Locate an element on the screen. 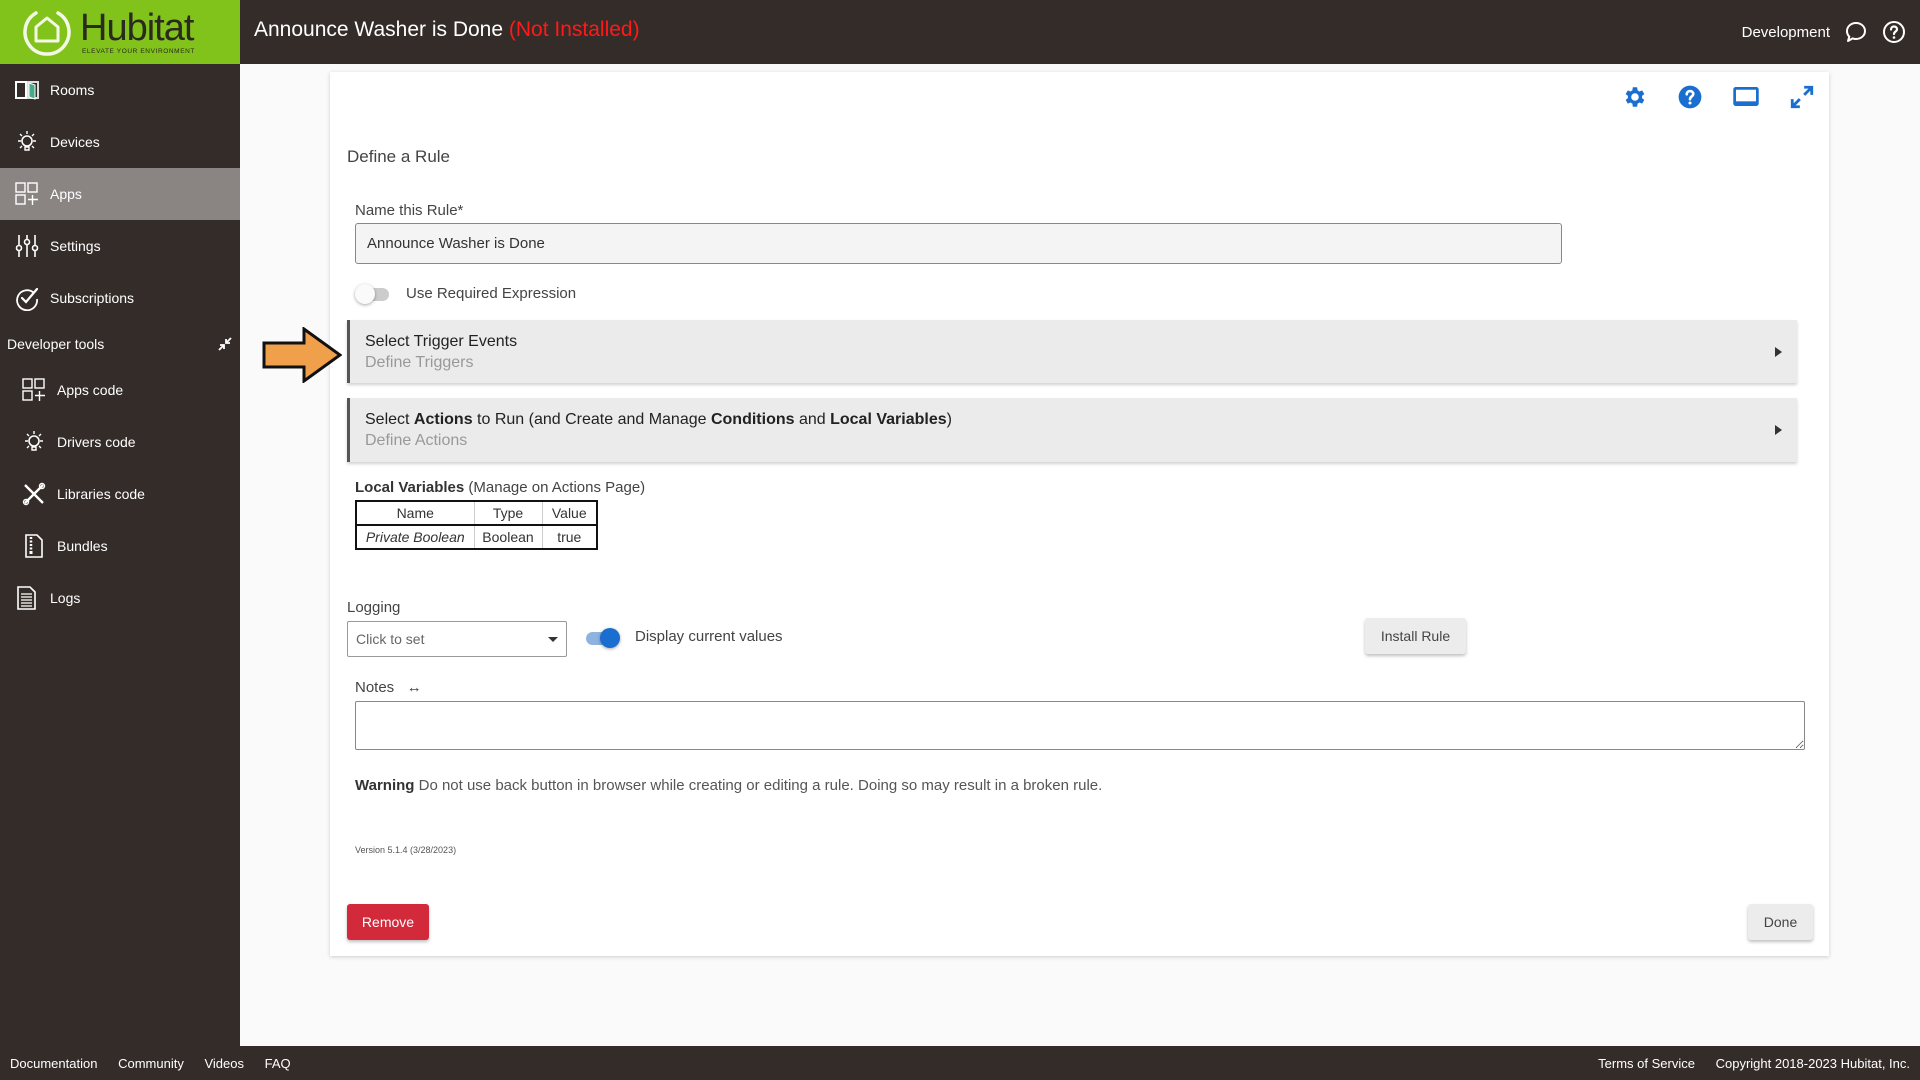 This screenshot has width=1920, height=1080. variable-name: Private Boolean is located at coordinates (415, 537).